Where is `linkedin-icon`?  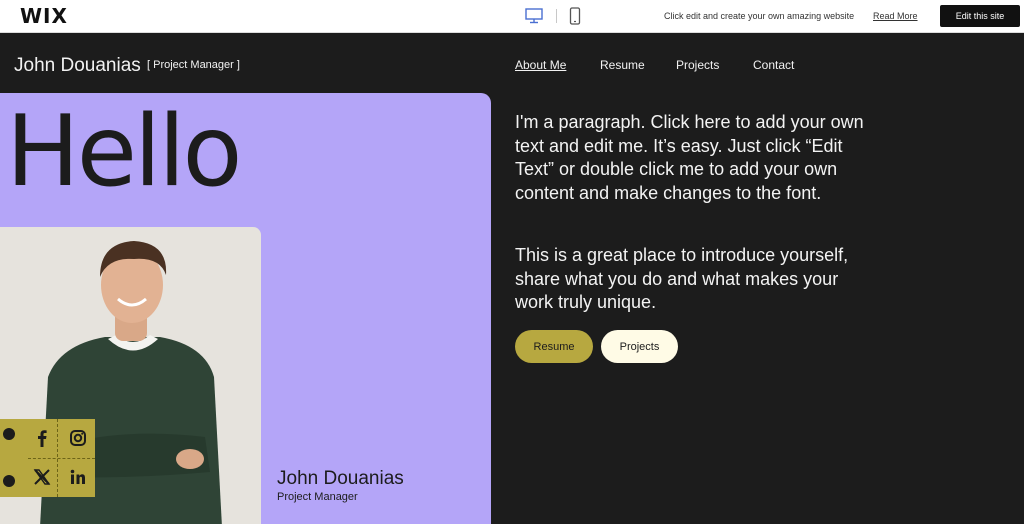
linkedin-icon is located at coordinates (78, 477).